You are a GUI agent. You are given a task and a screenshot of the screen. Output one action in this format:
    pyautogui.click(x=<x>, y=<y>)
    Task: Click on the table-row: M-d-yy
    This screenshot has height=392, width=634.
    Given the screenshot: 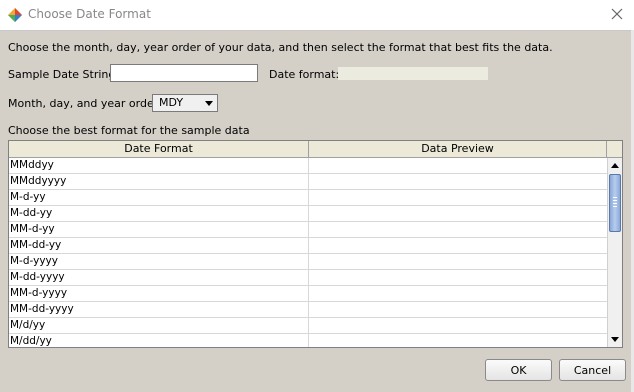 What is the action you would take?
    pyautogui.click(x=308, y=198)
    